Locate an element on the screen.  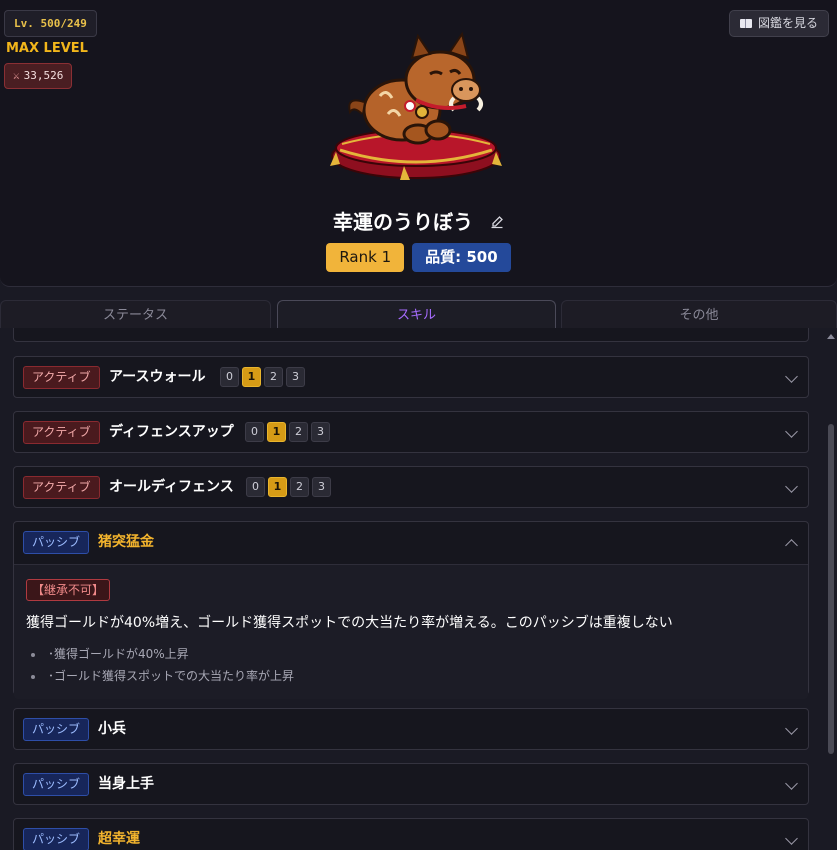
skill-name: ディフェンスアップ is located at coordinates (171, 432).